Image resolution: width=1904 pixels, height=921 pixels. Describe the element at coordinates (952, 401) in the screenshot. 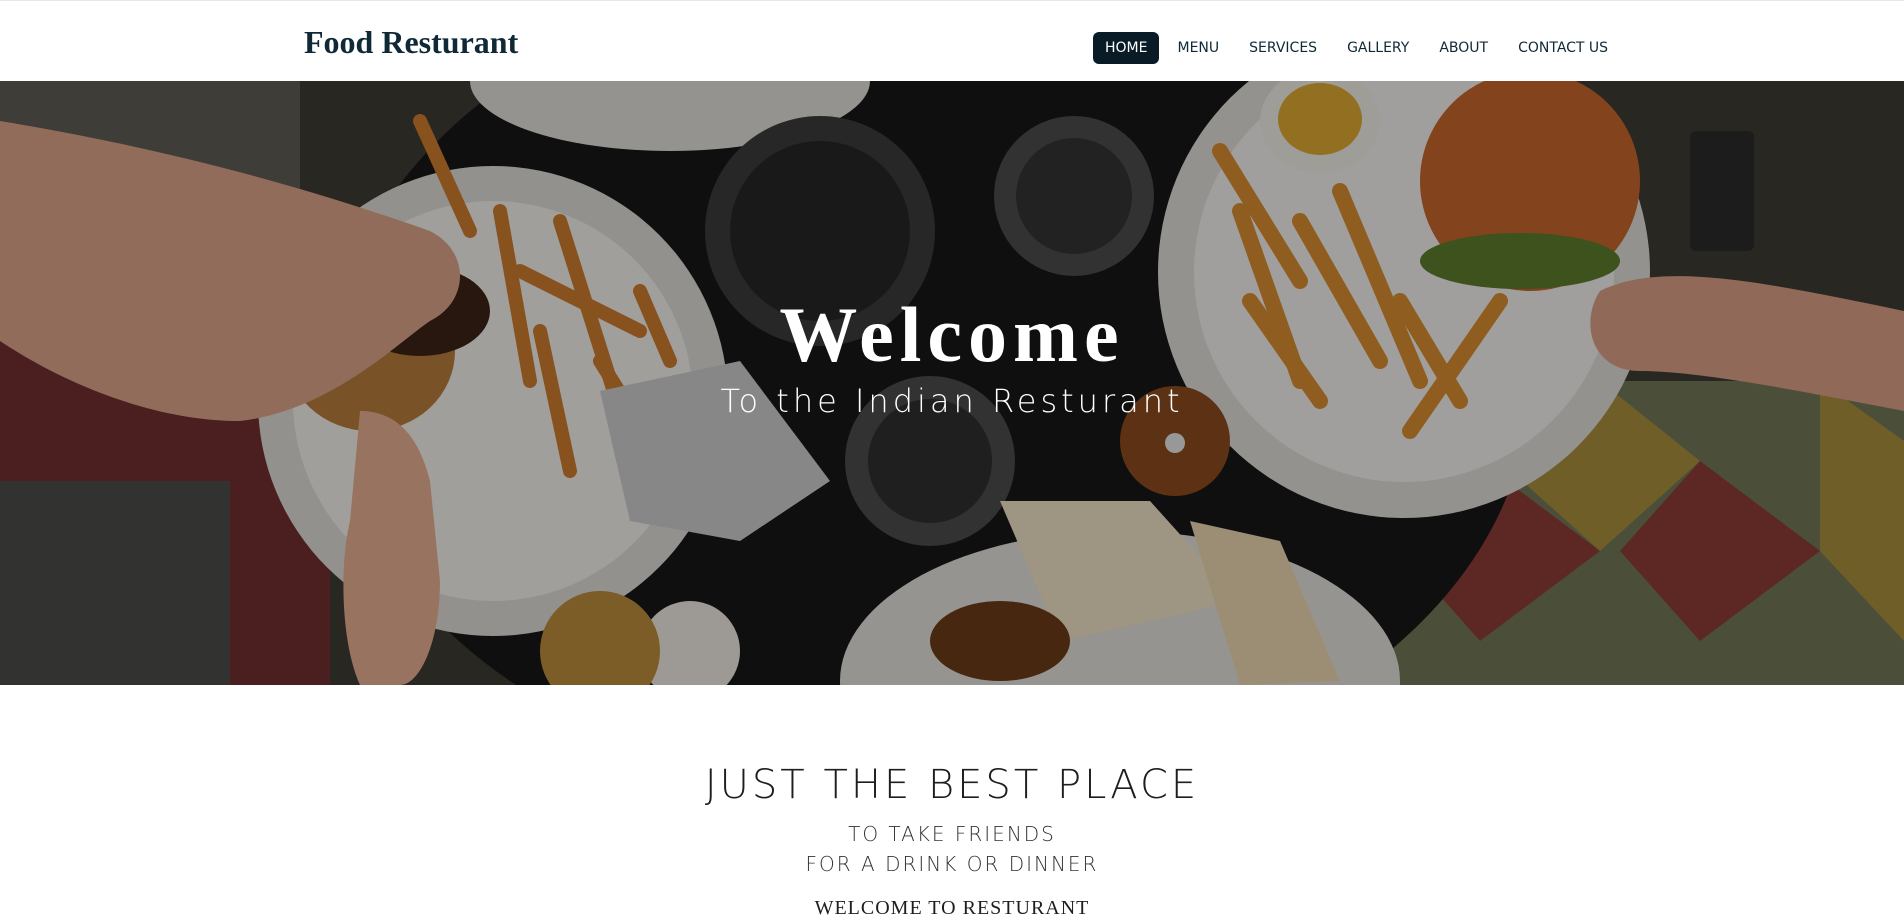

I see `hero-subtitle: To the Indian Resturant` at that location.